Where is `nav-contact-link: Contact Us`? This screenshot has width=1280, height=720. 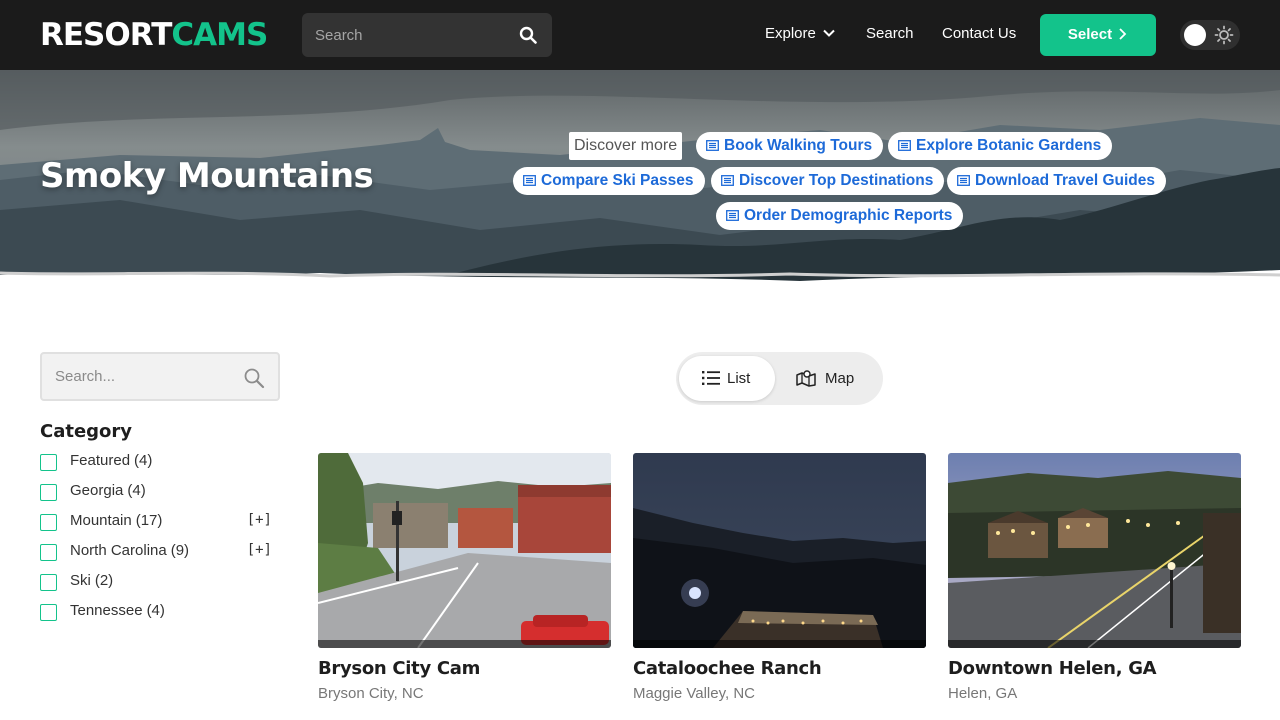 nav-contact-link: Contact Us is located at coordinates (979, 34).